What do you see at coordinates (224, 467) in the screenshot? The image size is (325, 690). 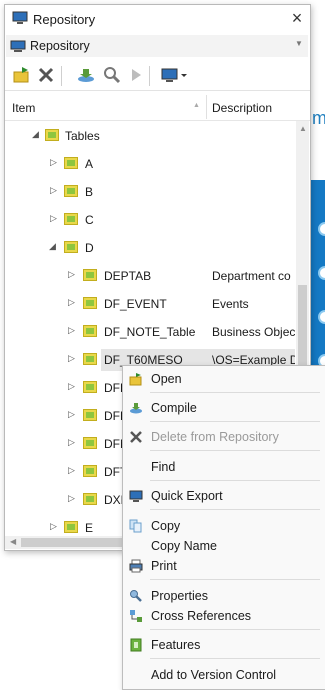 I see `menu-item-find: Find` at bounding box center [224, 467].